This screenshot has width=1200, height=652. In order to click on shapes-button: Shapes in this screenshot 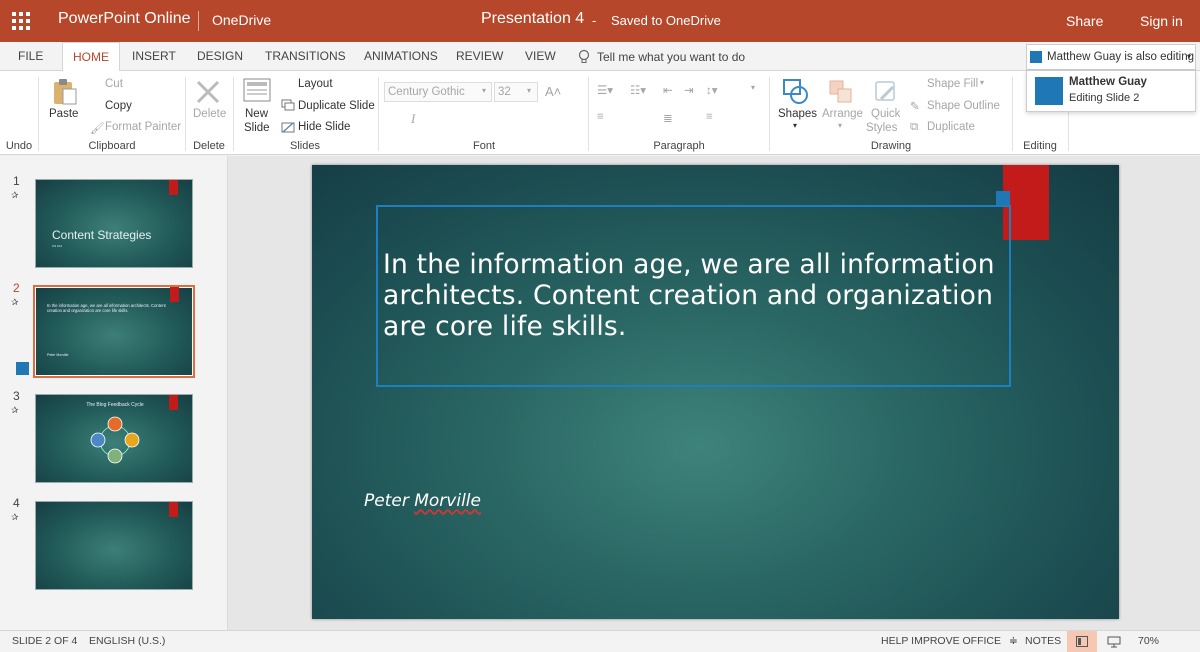, I will do `click(797, 114)`.